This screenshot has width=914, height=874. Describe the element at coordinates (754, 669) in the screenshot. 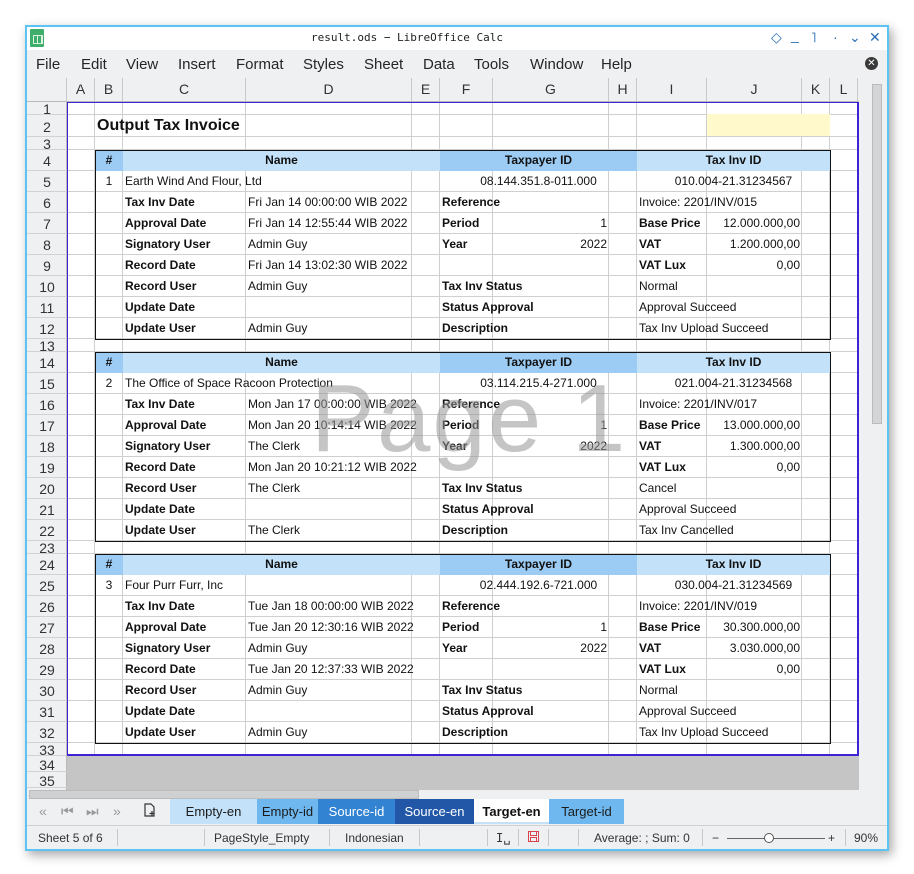

I see `value-vat-lux: 0,00` at that location.